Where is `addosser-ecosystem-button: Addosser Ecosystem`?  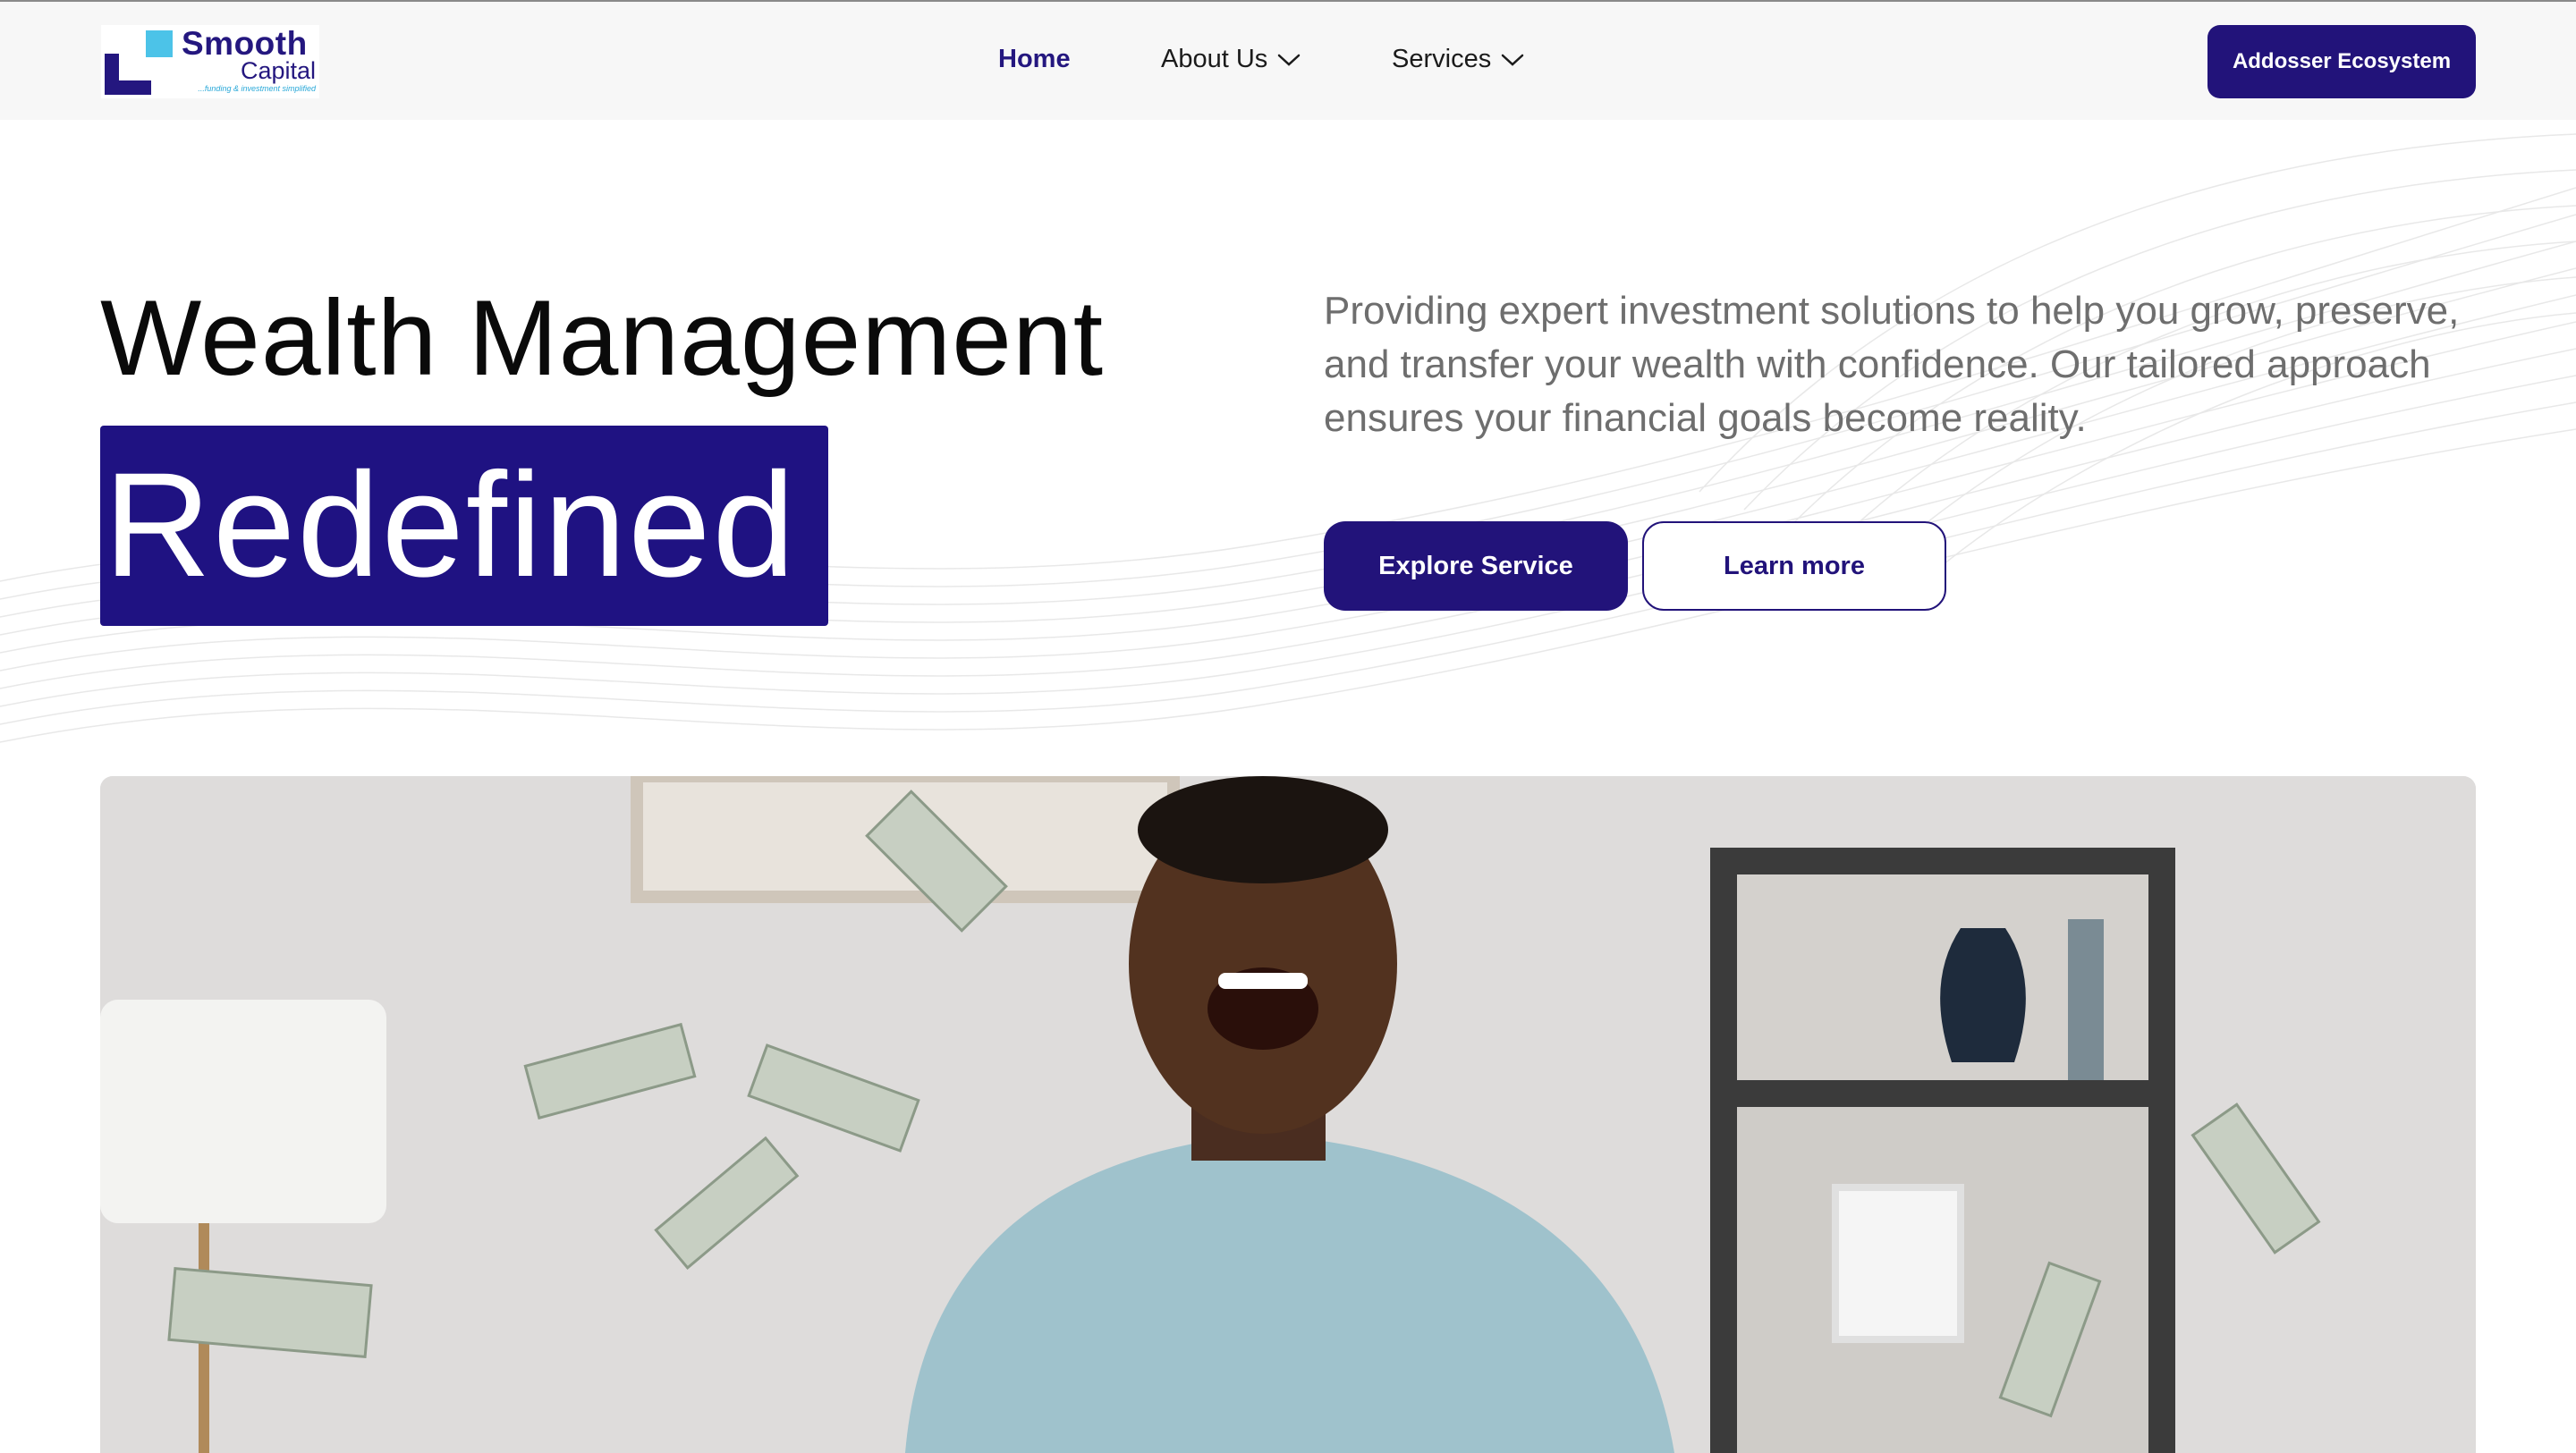 addosser-ecosystem-button: Addosser Ecosystem is located at coordinates (2341, 61).